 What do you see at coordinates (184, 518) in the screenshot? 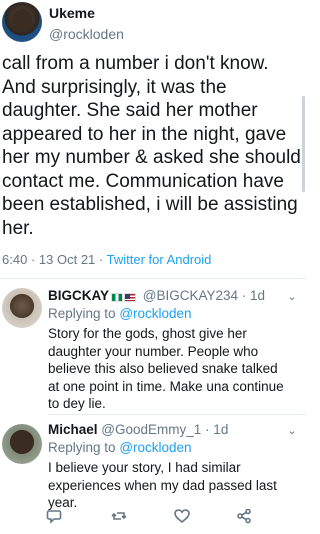
I see `like-icon` at bounding box center [184, 518].